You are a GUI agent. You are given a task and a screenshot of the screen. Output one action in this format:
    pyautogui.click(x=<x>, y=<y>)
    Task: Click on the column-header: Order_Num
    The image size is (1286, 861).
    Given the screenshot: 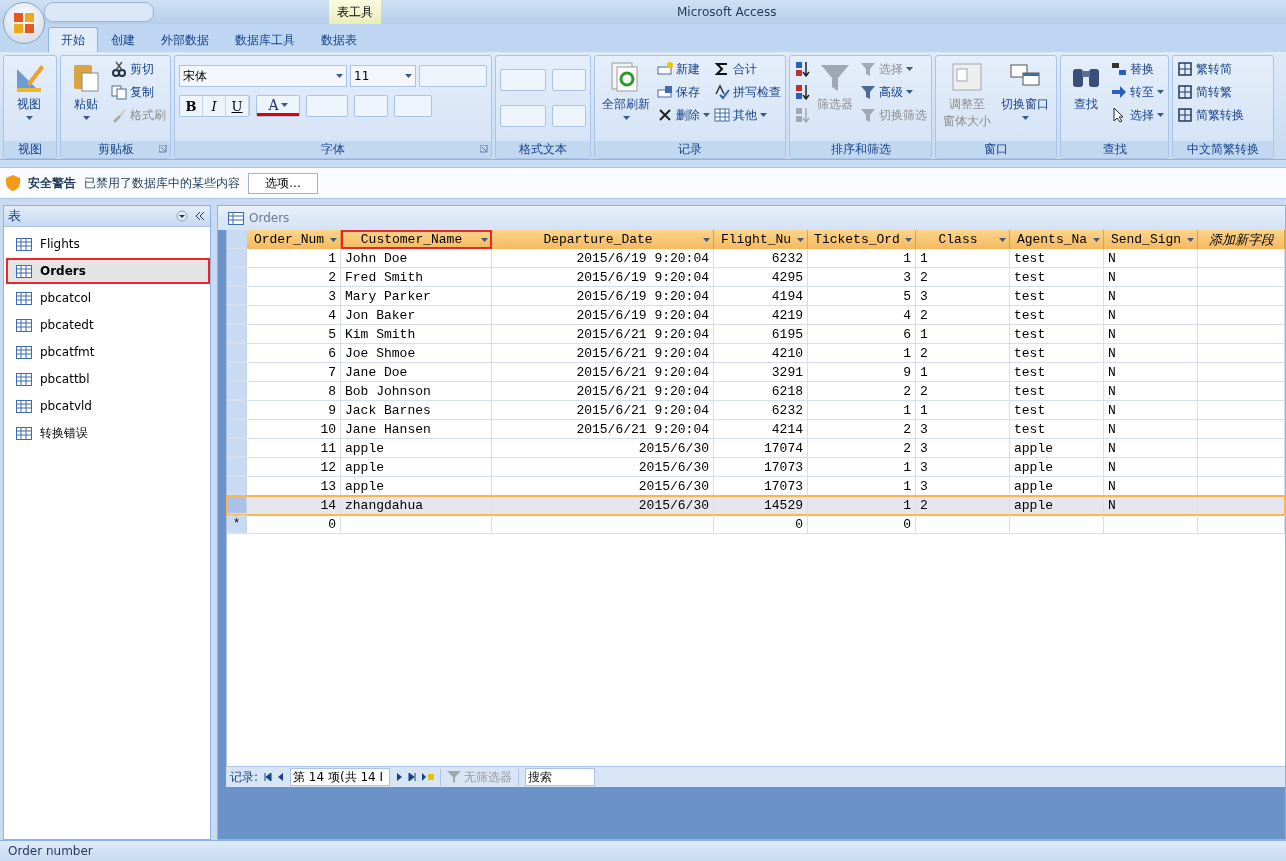 What is the action you would take?
    pyautogui.click(x=294, y=239)
    